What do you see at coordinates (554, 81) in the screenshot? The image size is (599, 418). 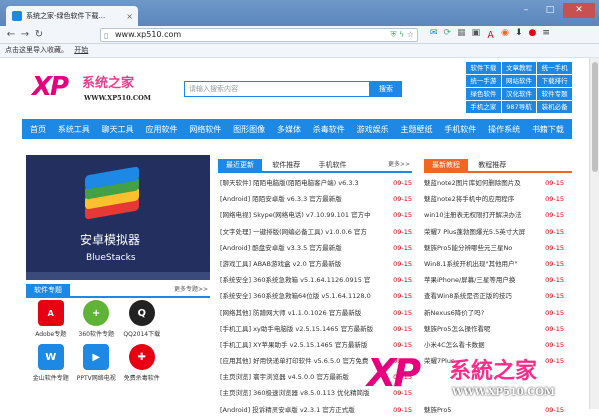 I see `quick-link: 下载排行` at bounding box center [554, 81].